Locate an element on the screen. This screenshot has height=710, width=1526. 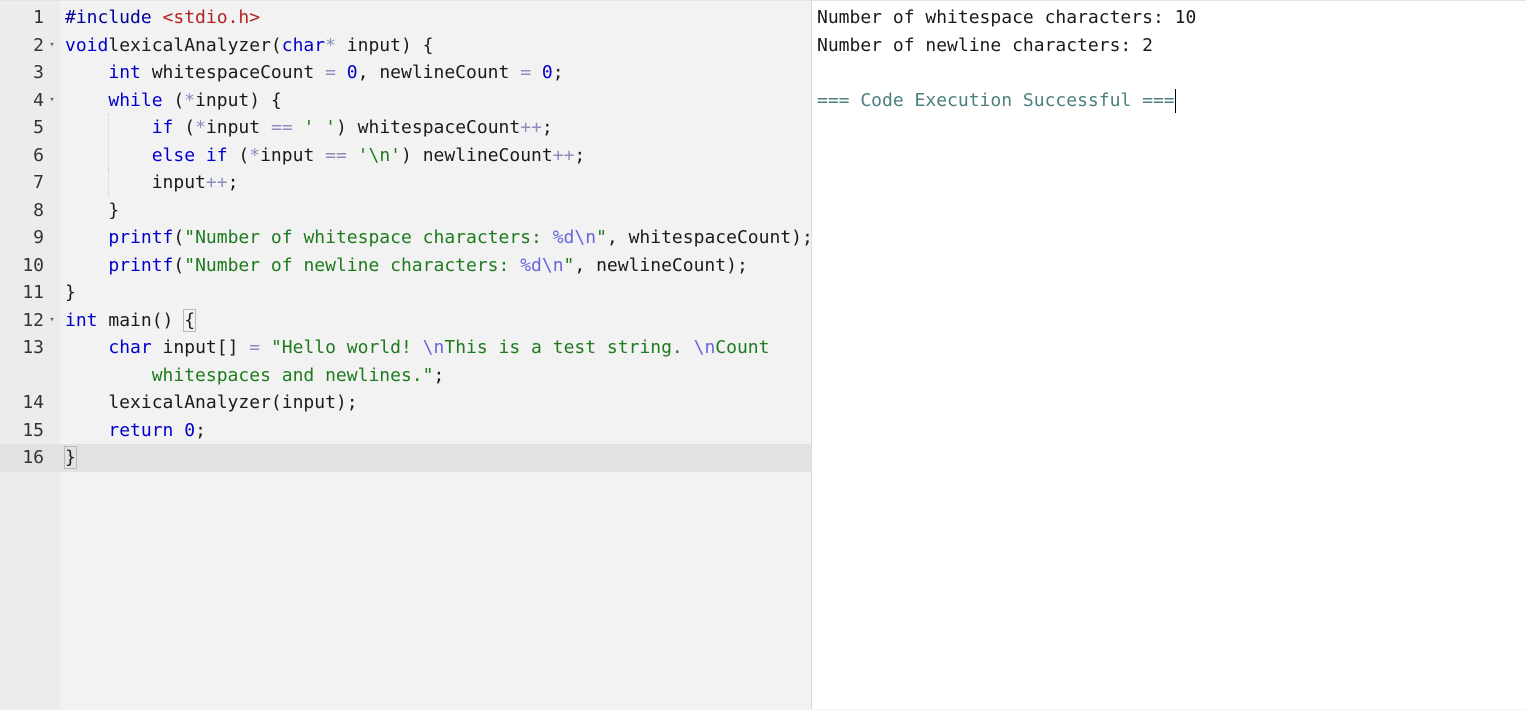
code-line: 8 } is located at coordinates (405, 211).